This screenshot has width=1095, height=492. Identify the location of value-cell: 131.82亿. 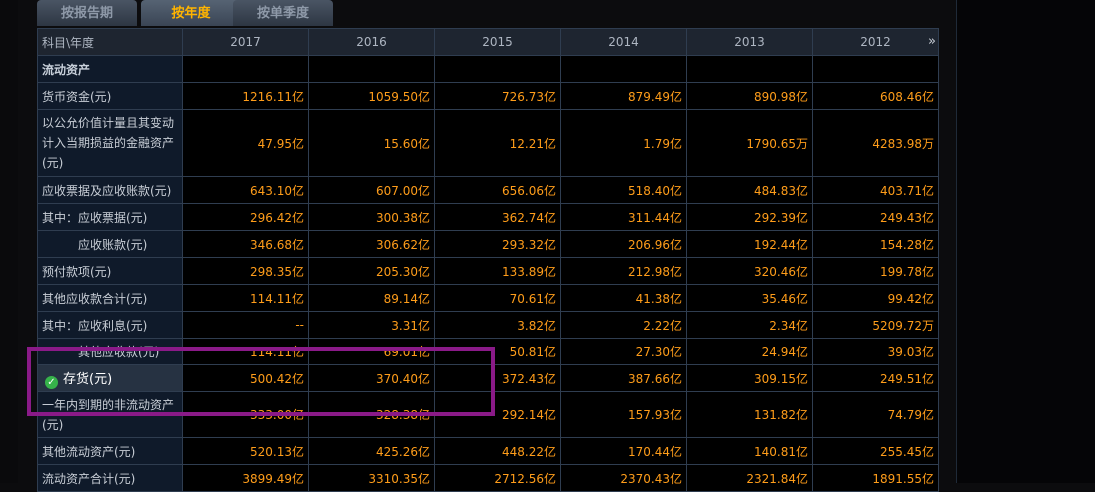
(749, 414).